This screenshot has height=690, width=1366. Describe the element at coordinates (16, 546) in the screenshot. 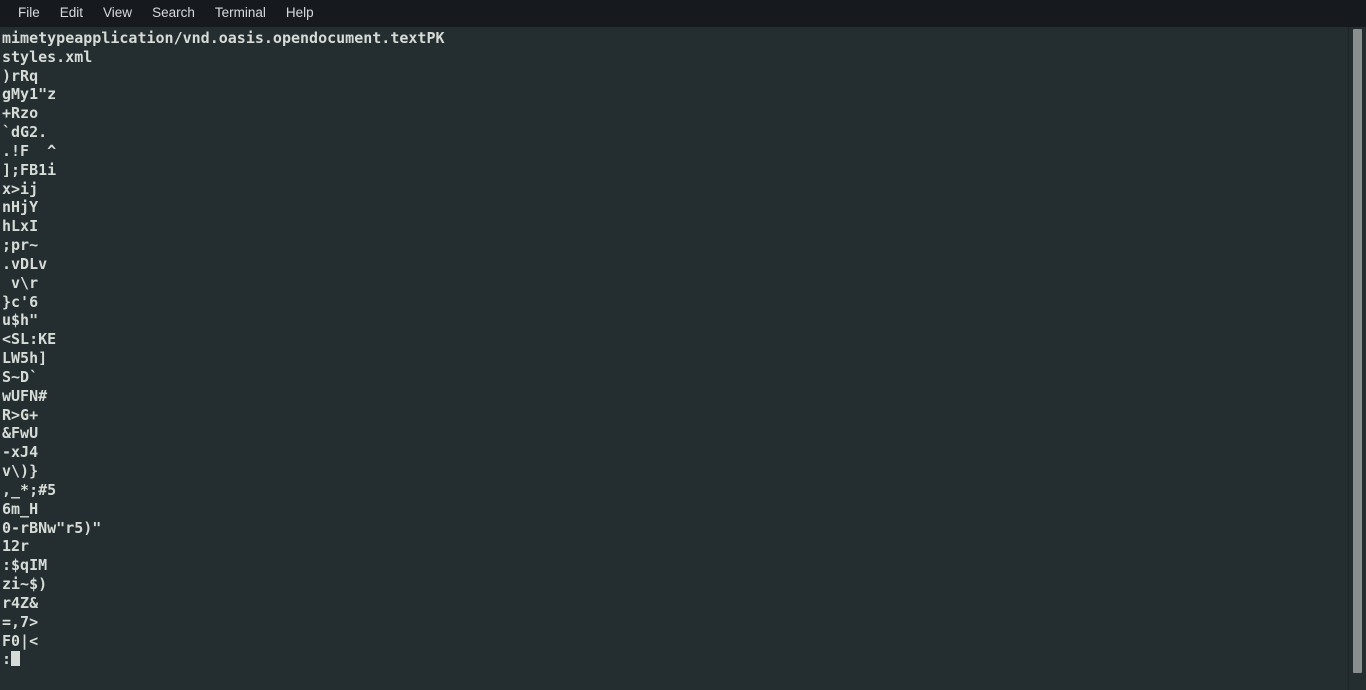

I see `terminal-line: 12r` at that location.